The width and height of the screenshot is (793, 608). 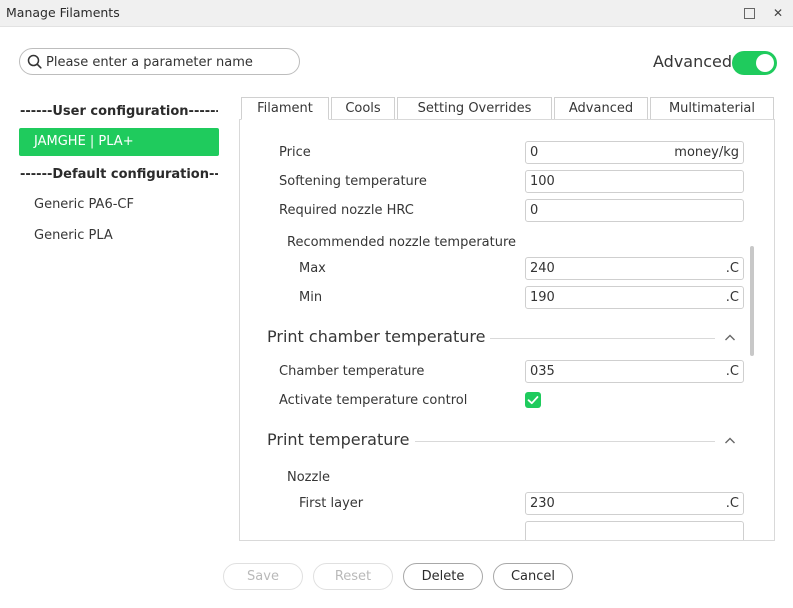 What do you see at coordinates (634, 210) in the screenshot?
I see `nozzle-hrc-input: 0` at bounding box center [634, 210].